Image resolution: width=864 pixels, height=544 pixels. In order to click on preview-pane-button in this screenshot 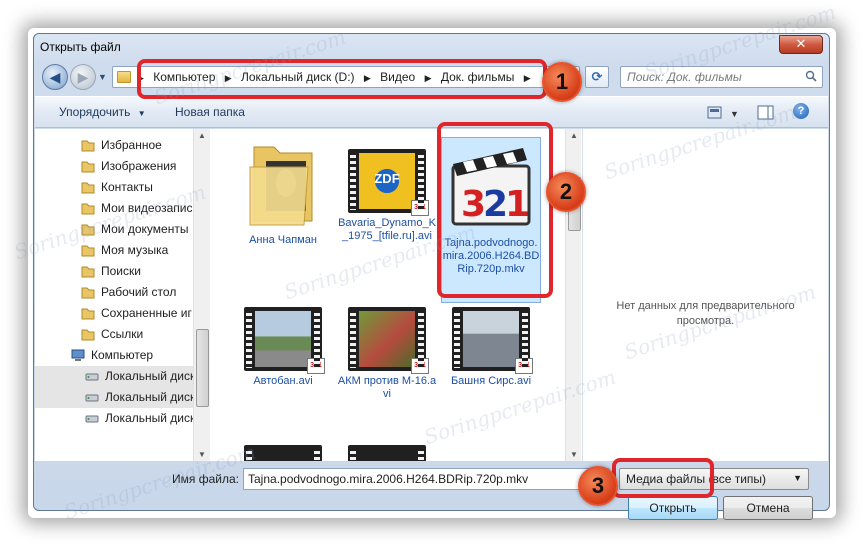, I will do `click(766, 113)`.